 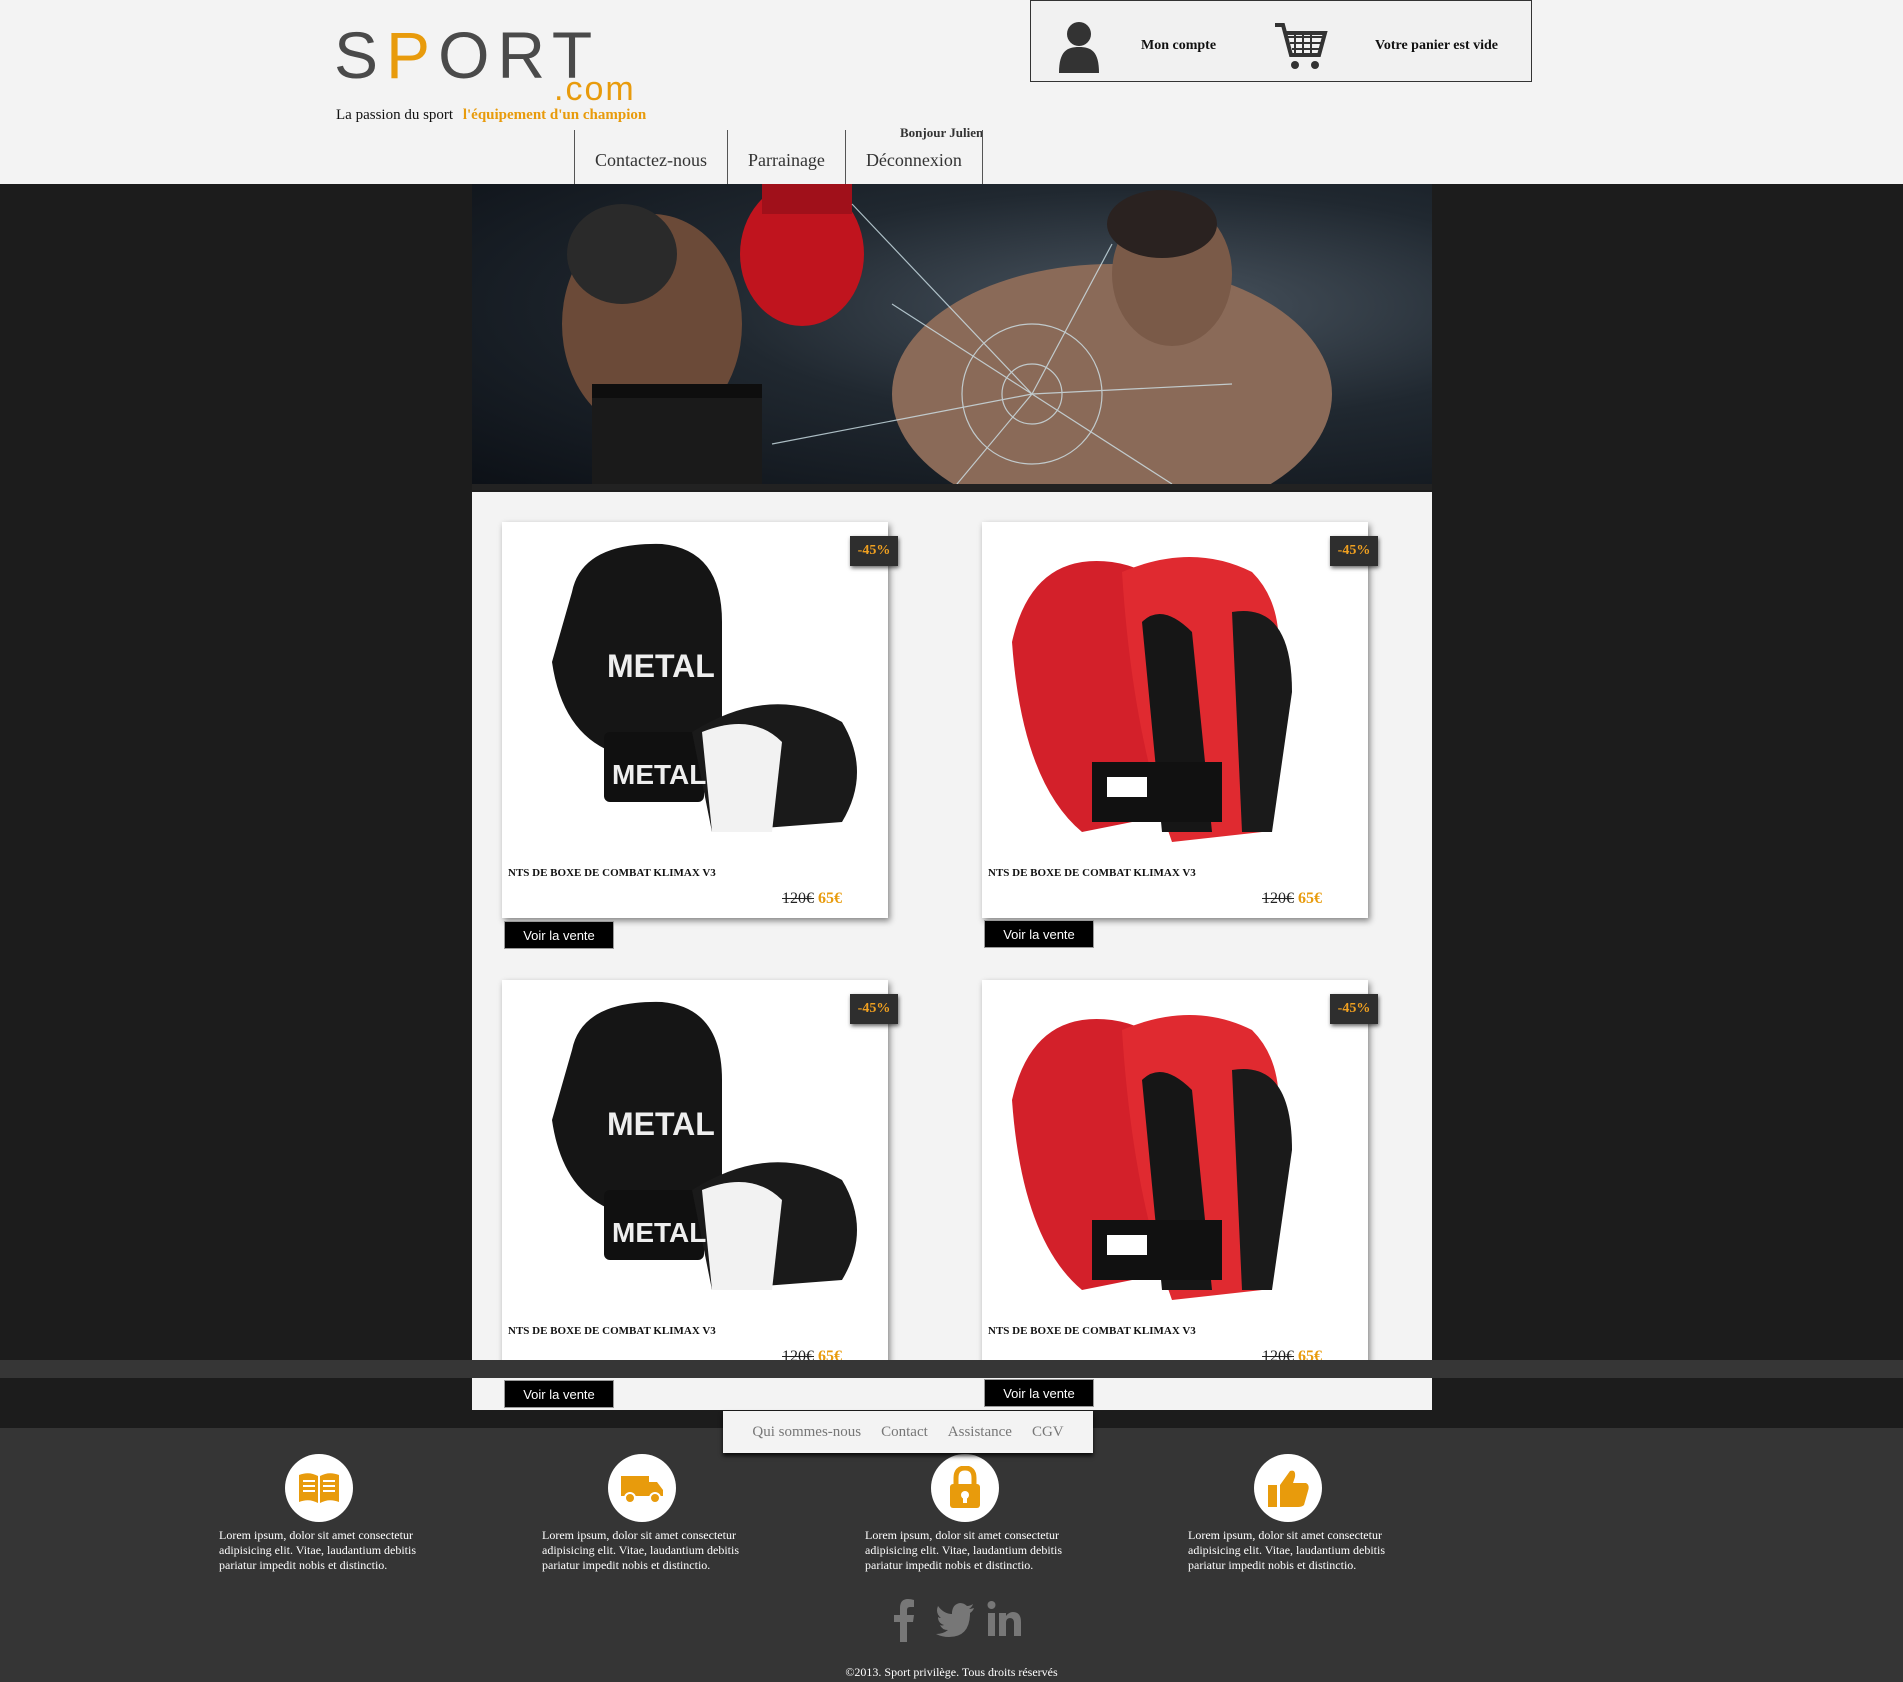 What do you see at coordinates (785, 157) in the screenshot?
I see `nav-parrainage: Parrainage` at bounding box center [785, 157].